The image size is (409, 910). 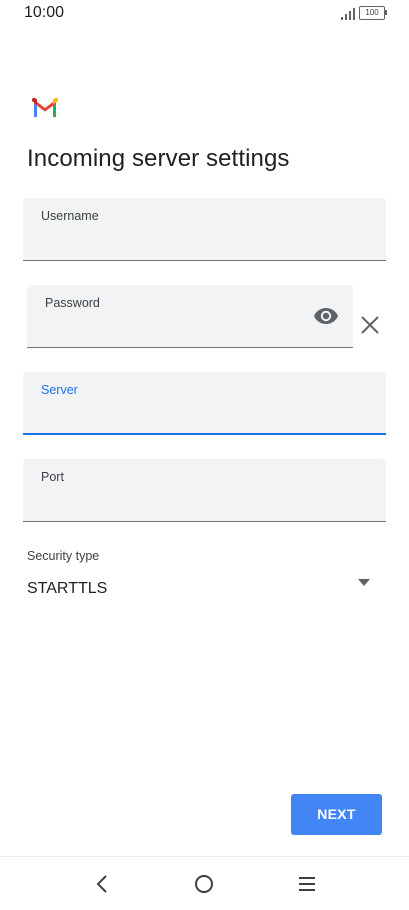 I want to click on username-underline, so click(x=204, y=260).